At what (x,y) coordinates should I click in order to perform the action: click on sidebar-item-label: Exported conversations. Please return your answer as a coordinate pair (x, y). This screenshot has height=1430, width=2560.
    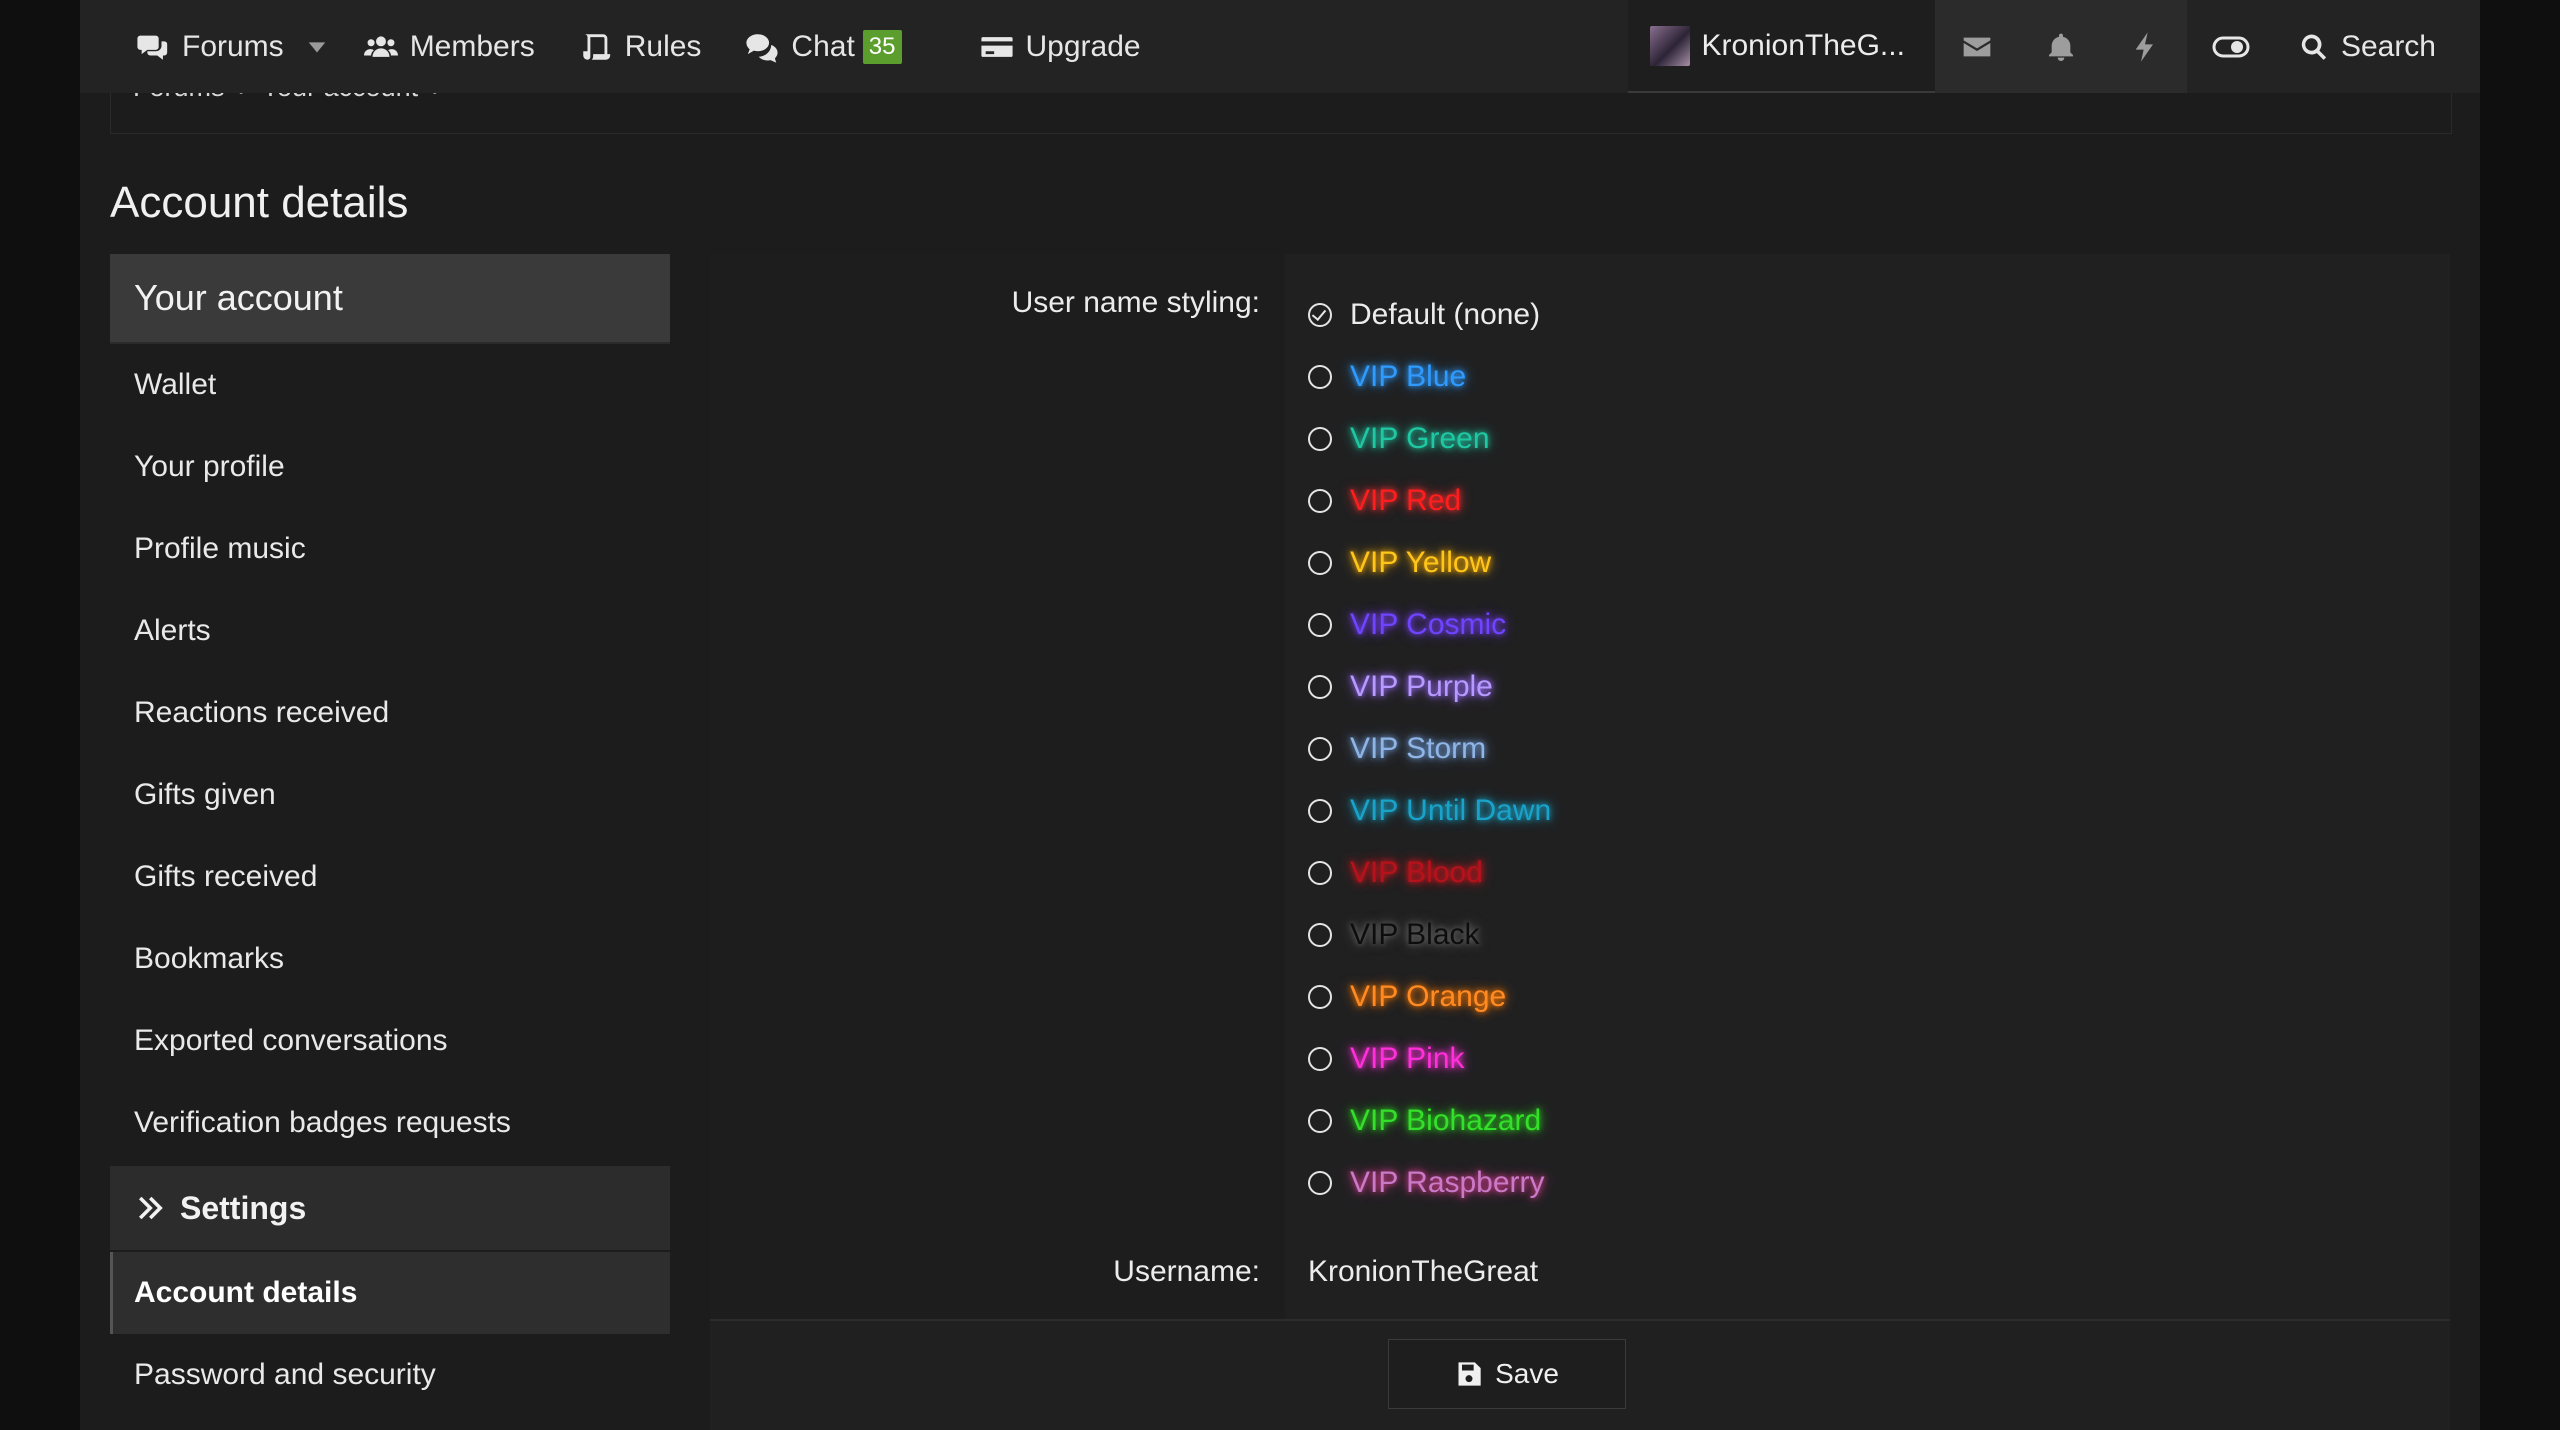
    Looking at the image, I should click on (291, 1040).